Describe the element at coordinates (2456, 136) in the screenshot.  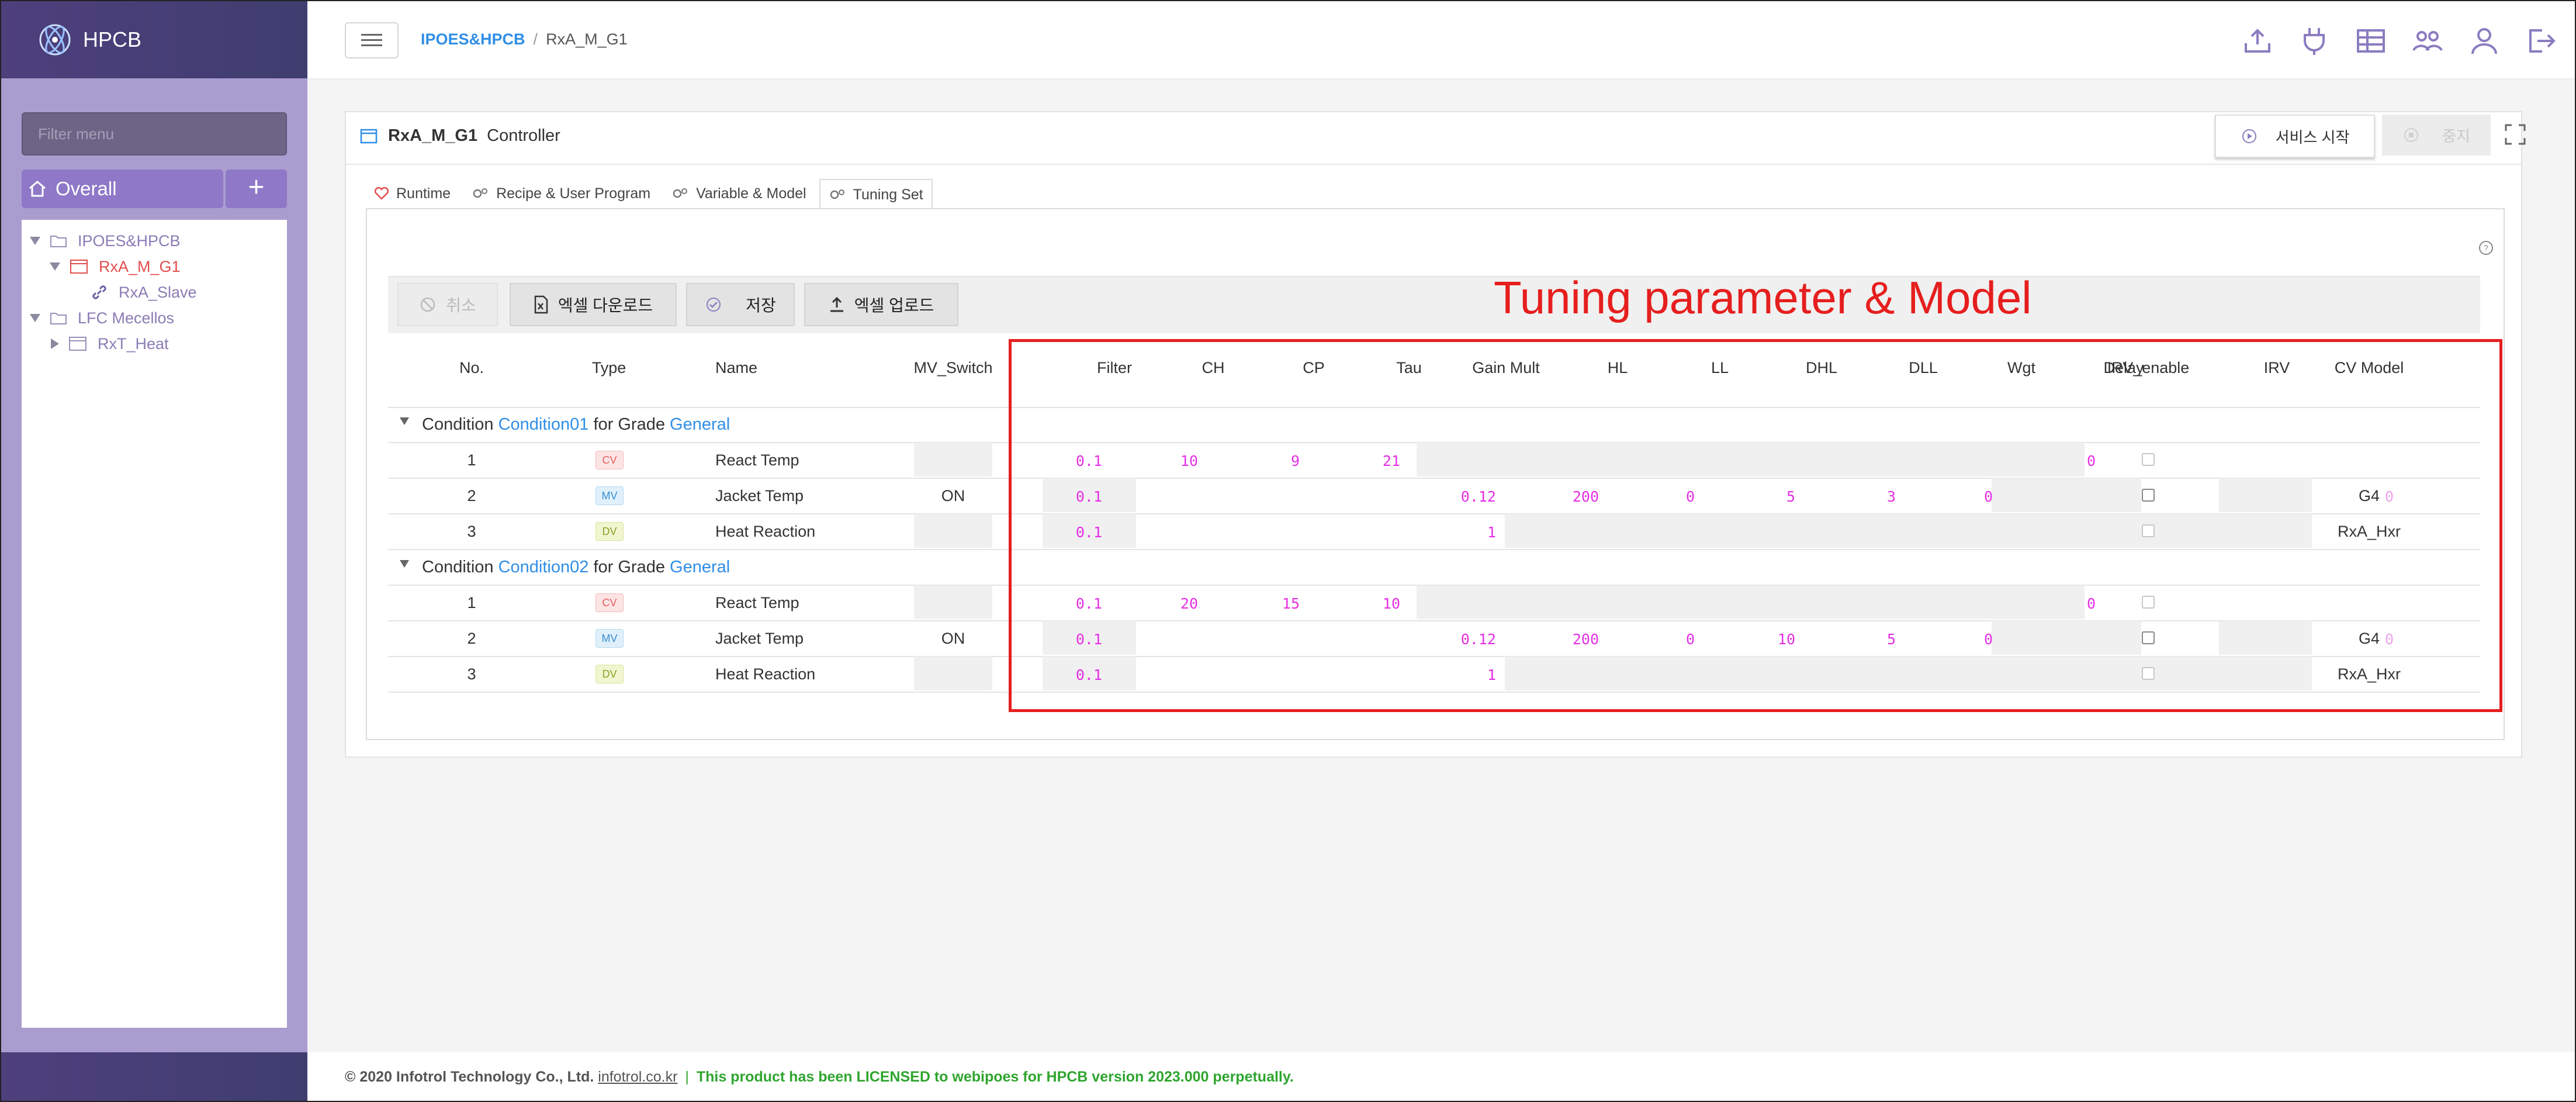
I see `stop-label: 중지` at that location.